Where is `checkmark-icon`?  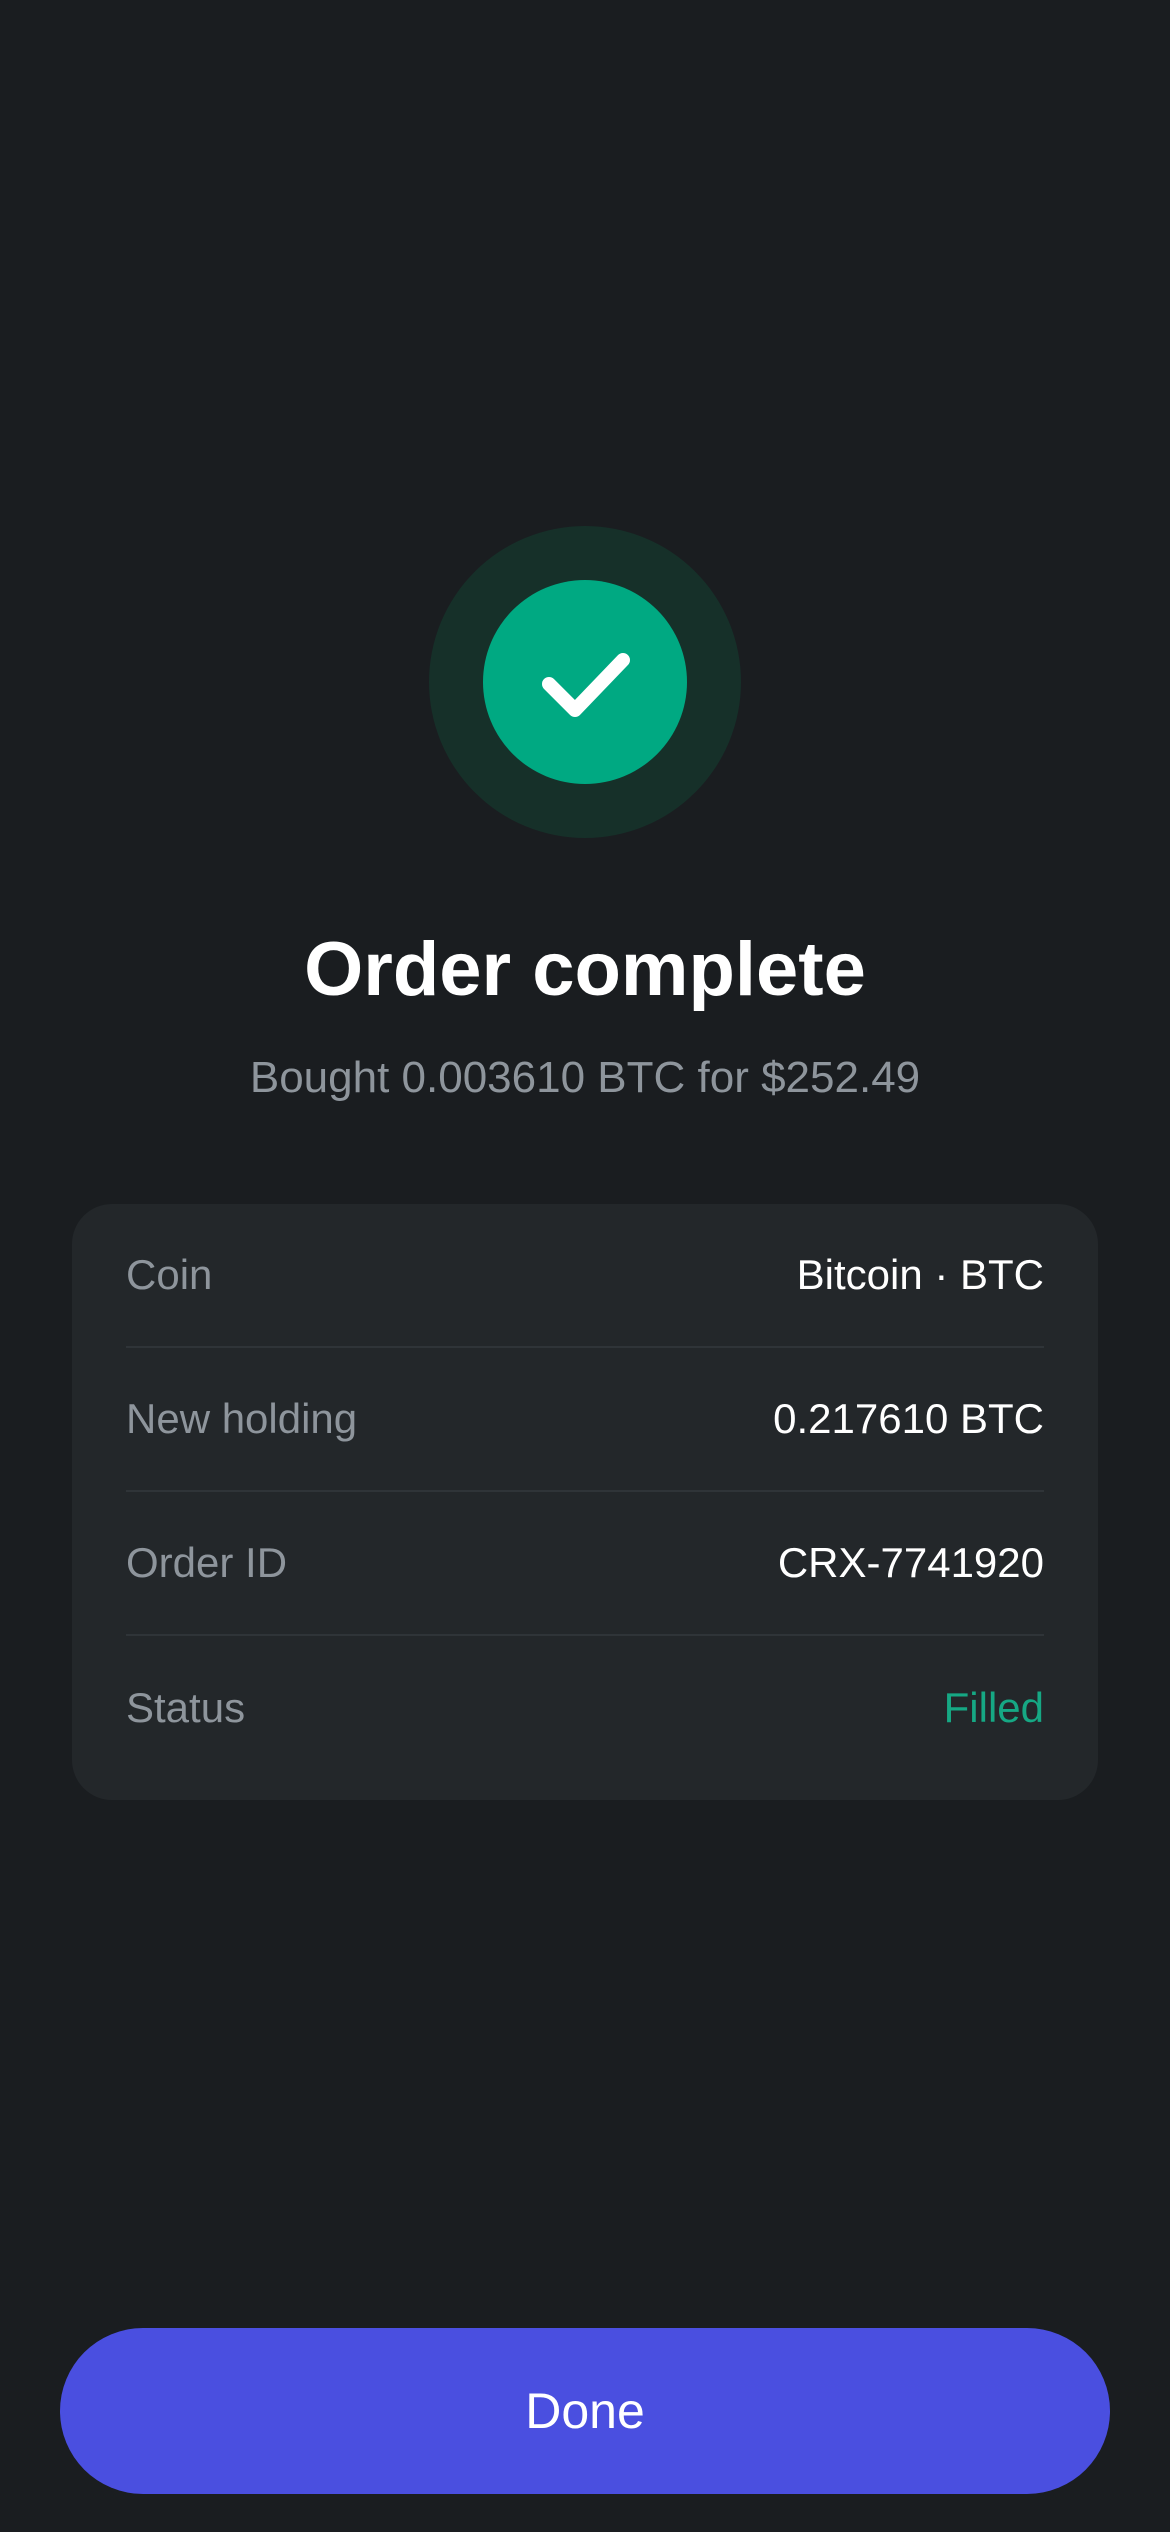 checkmark-icon is located at coordinates (586, 685).